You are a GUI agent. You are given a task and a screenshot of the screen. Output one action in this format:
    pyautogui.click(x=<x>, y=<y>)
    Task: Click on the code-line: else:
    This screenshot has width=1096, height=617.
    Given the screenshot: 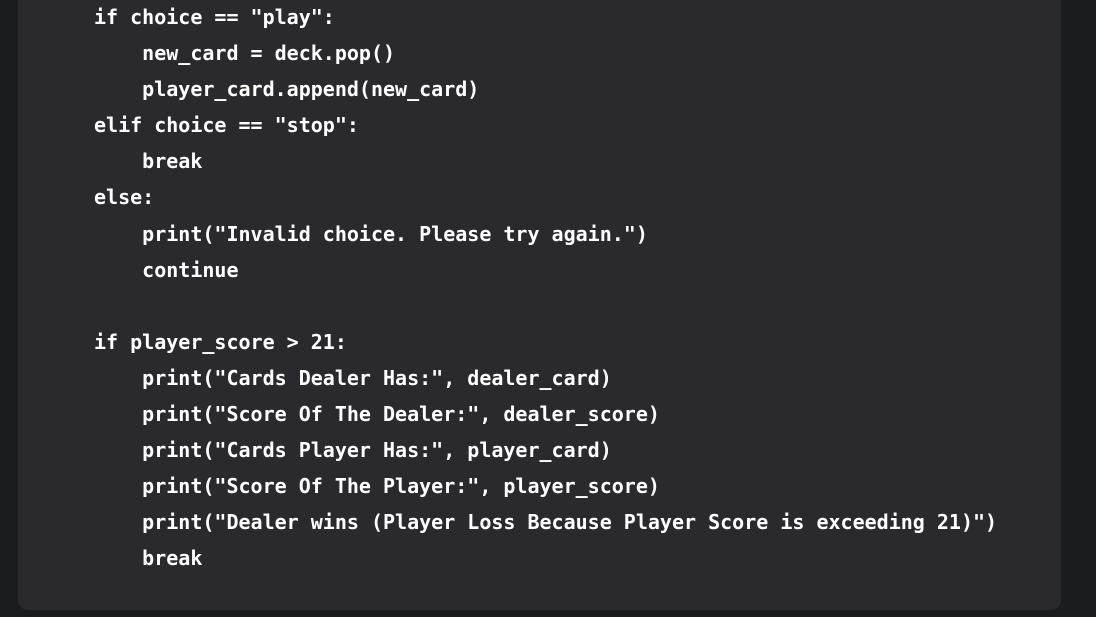 What is the action you would take?
    pyautogui.click(x=124, y=197)
    